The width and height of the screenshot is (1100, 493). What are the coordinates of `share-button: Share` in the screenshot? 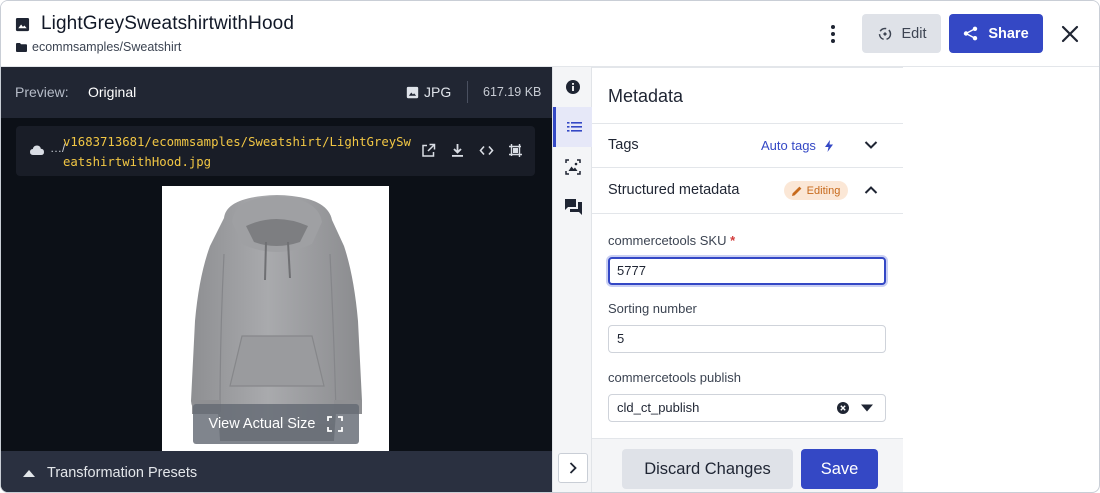 It's located at (996, 33).